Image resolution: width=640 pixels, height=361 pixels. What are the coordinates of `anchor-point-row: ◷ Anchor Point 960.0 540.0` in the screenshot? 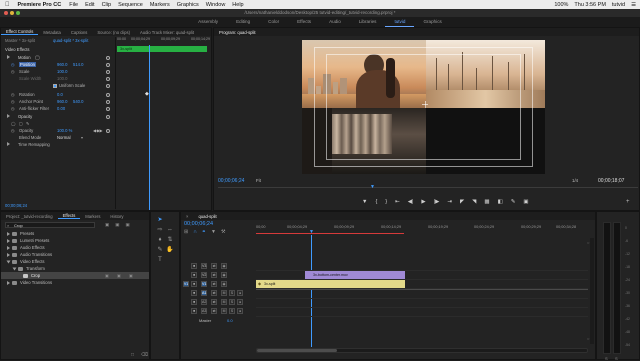 It's located at (62, 102).